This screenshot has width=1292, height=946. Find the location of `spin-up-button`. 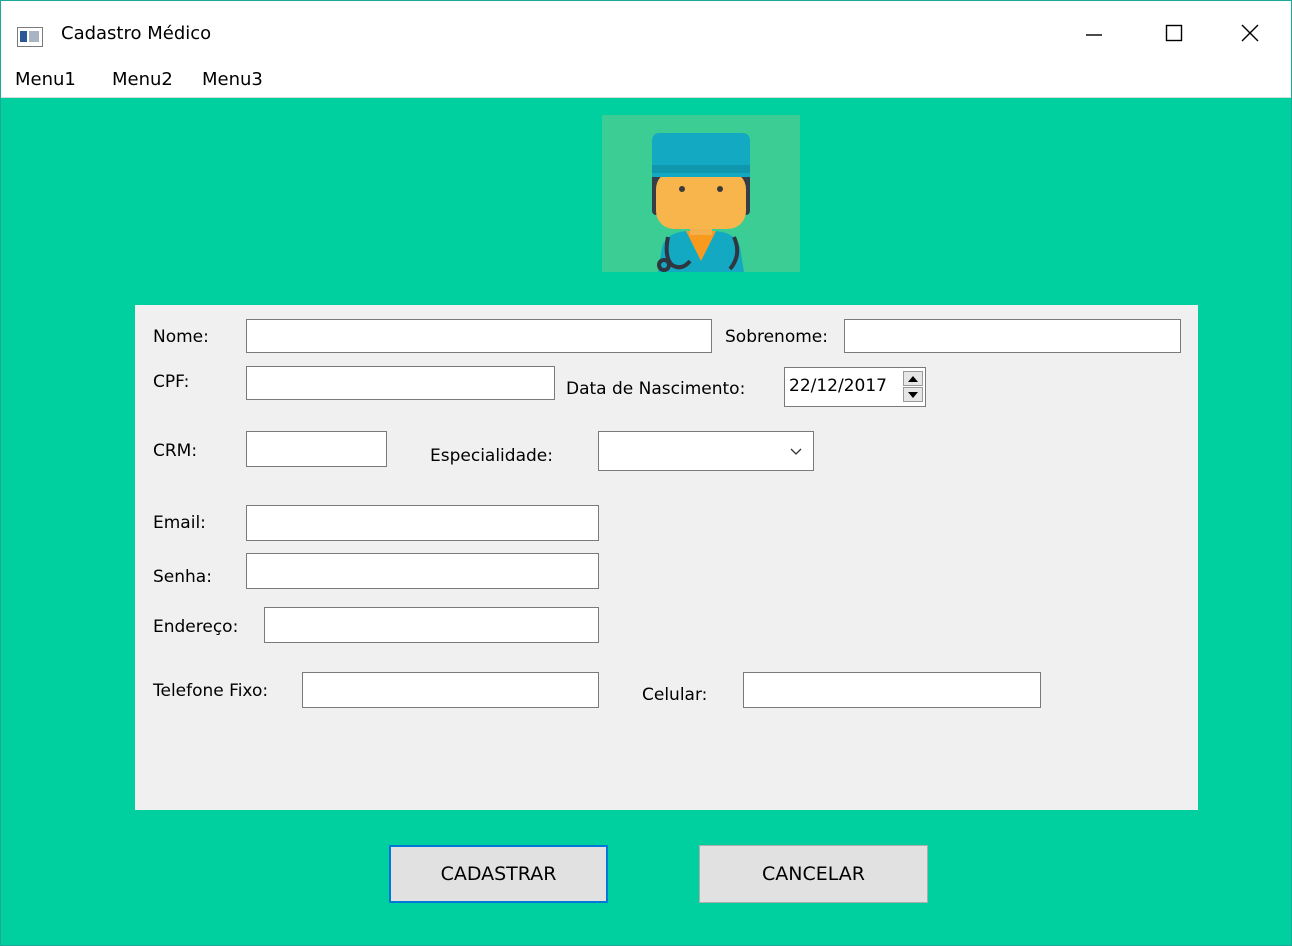

spin-up-button is located at coordinates (913, 378).